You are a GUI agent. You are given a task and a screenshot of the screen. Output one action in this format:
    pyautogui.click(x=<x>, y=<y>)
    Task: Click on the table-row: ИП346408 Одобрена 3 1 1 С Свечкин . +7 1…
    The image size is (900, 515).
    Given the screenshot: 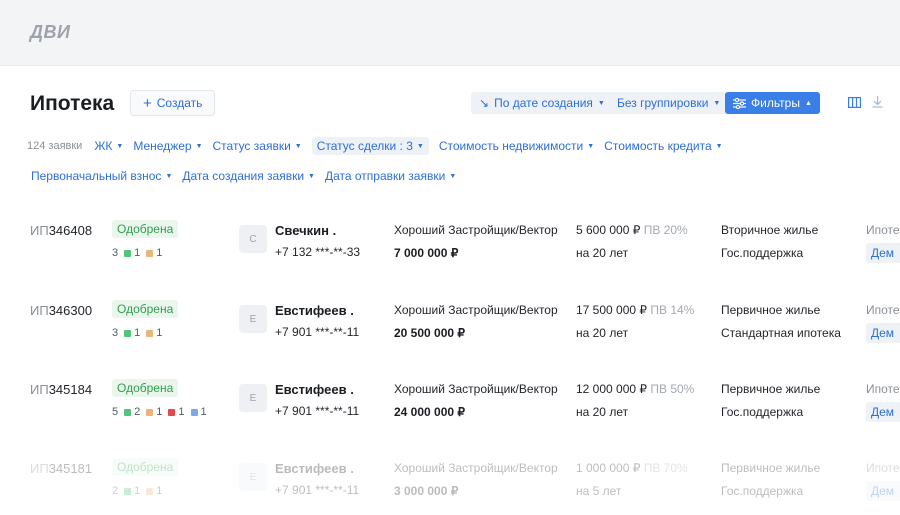 What is the action you would take?
    pyautogui.click(x=450, y=250)
    